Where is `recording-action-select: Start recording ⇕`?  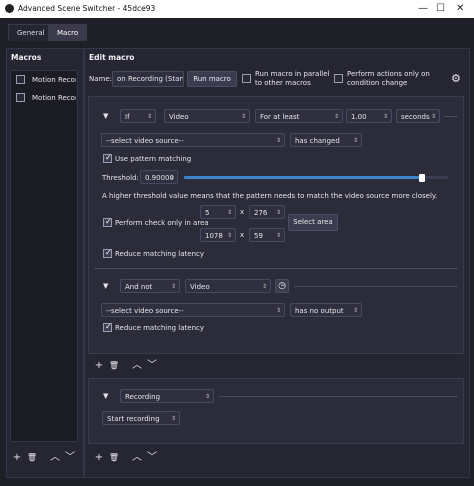
recording-action-select: Start recording ⇕ is located at coordinates (141, 418).